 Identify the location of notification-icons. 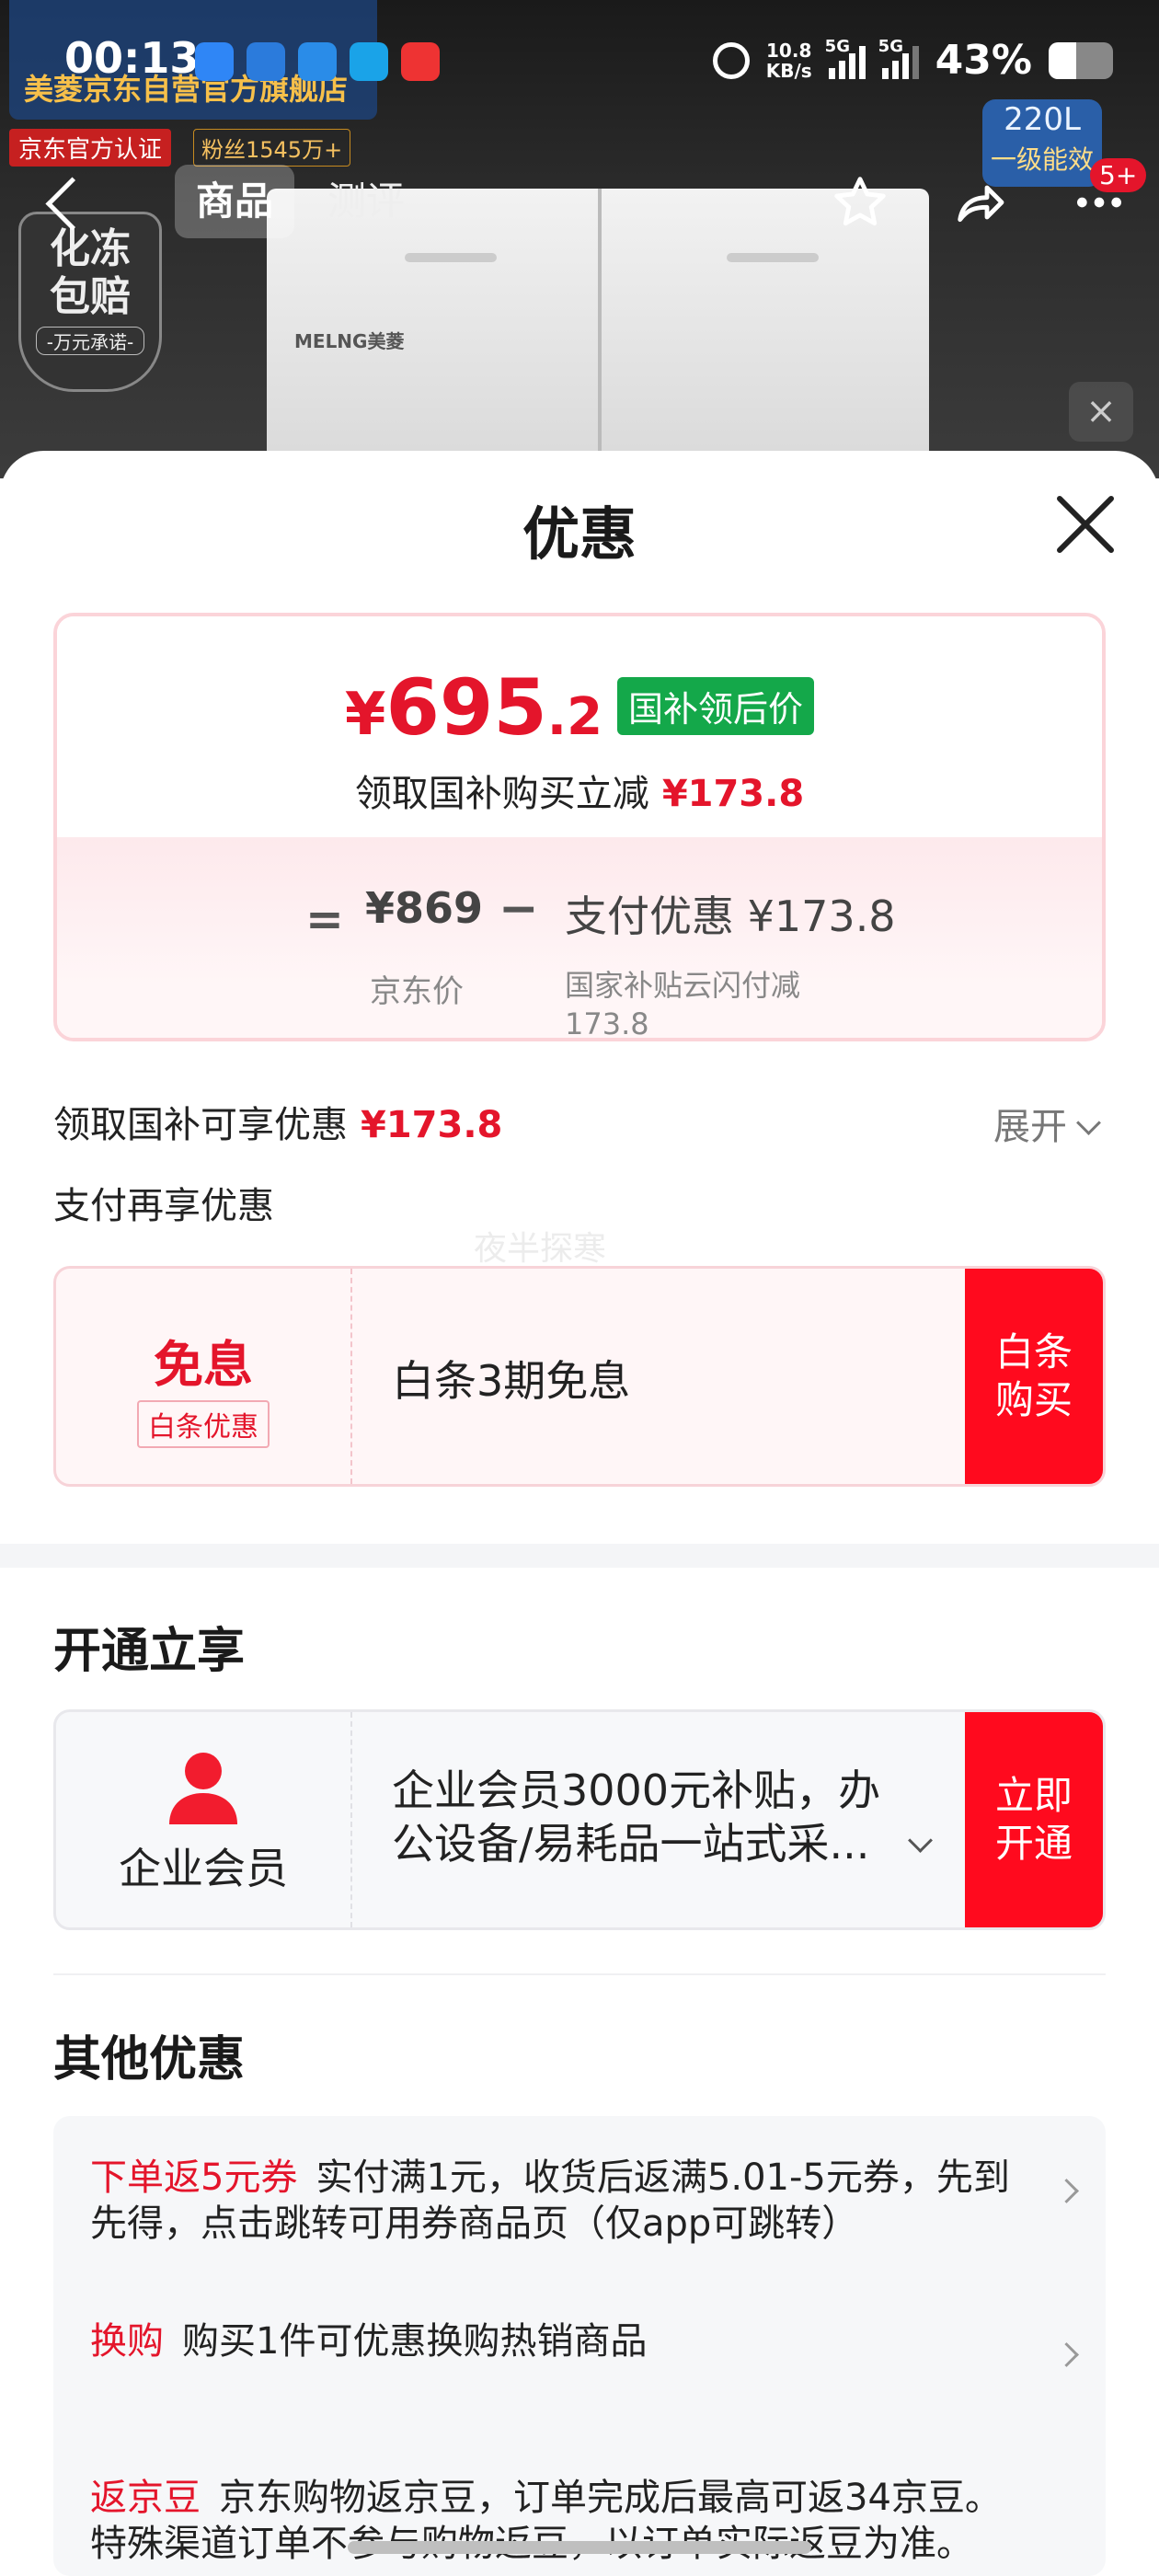
(317, 61).